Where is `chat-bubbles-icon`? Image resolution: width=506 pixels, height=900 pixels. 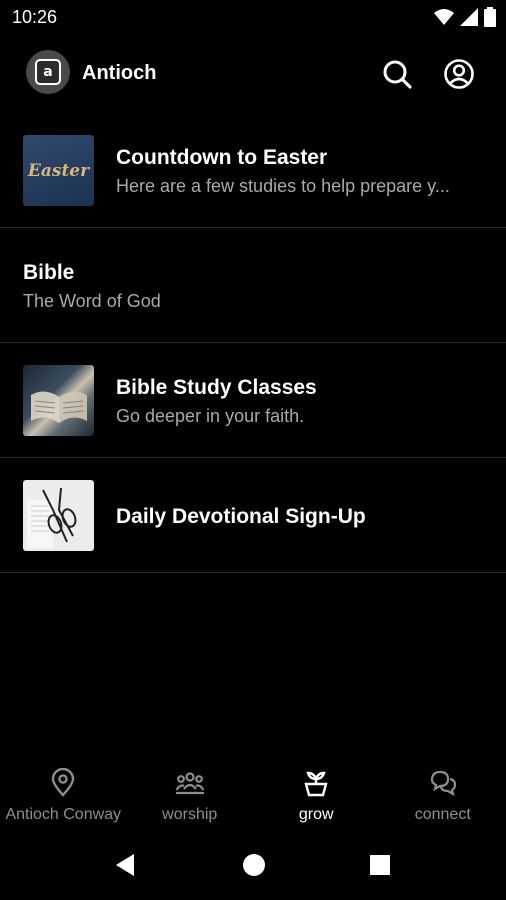 chat-bubbles-icon is located at coordinates (443, 783).